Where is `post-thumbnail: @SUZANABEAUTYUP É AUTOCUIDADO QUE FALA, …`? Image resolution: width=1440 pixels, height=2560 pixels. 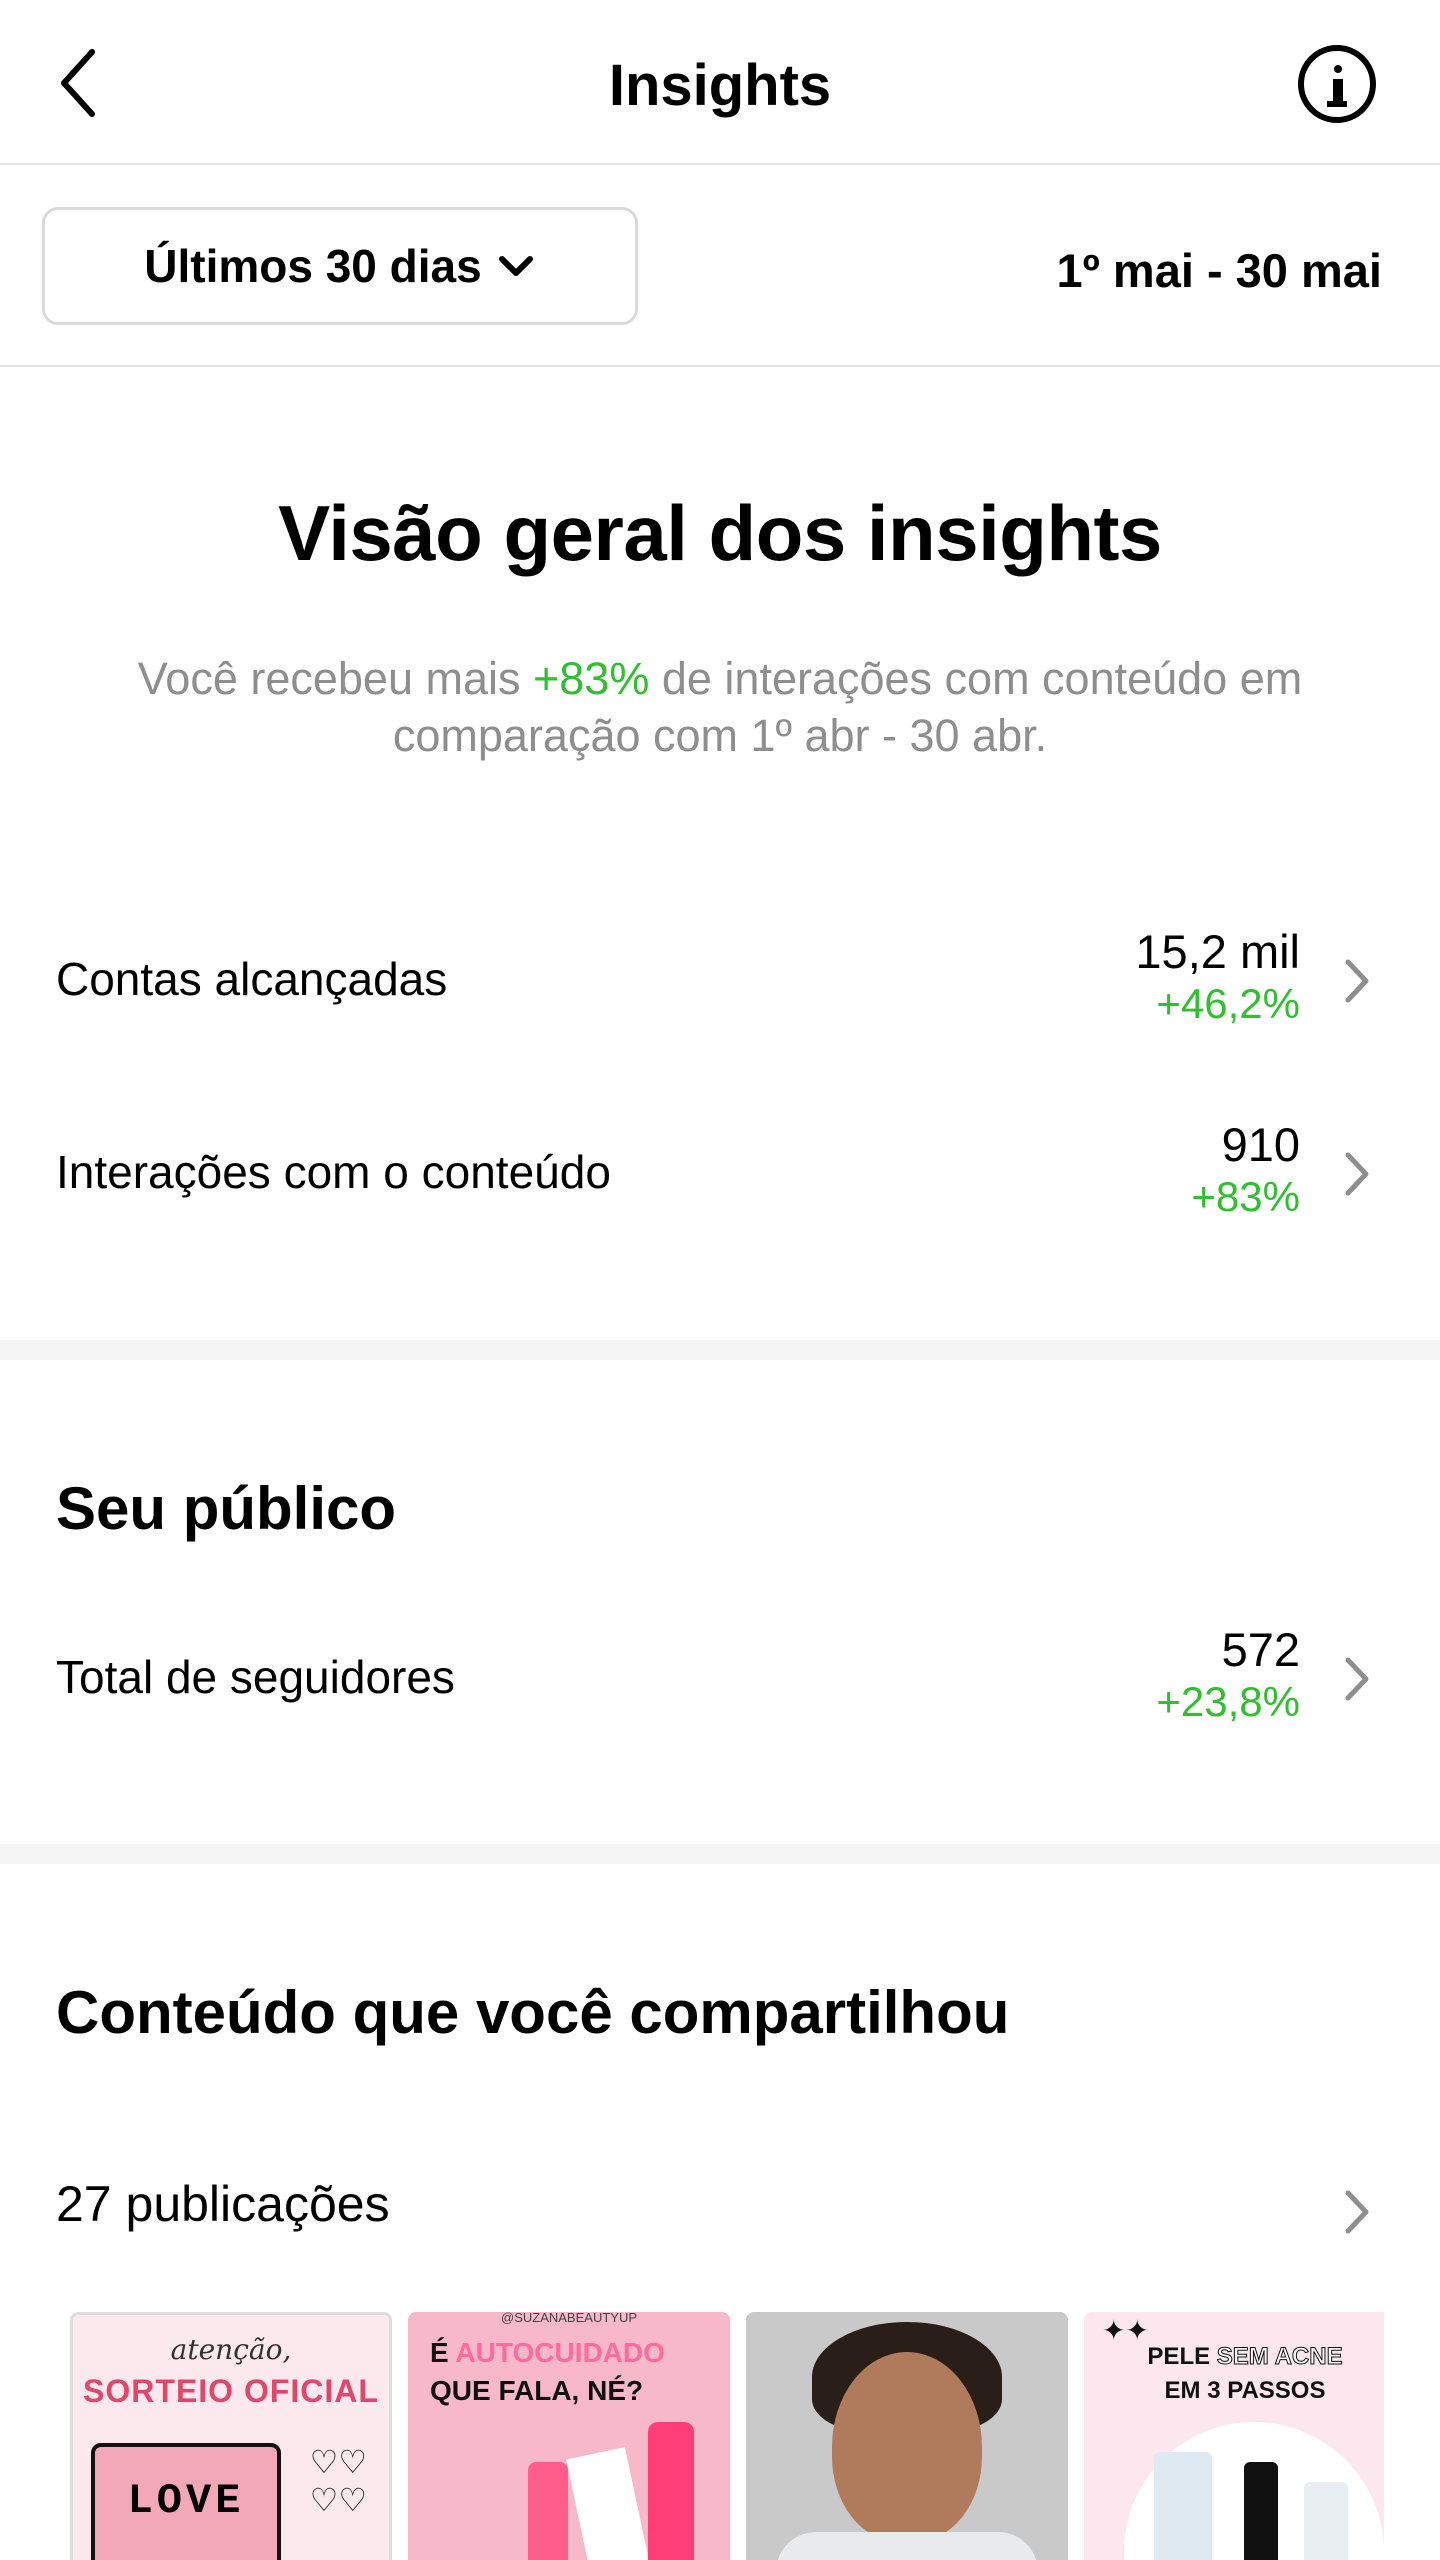
post-thumbnail: @SUZANABEAUTYUP É AUTOCUIDADO QUE FALA, … is located at coordinates (569, 2436).